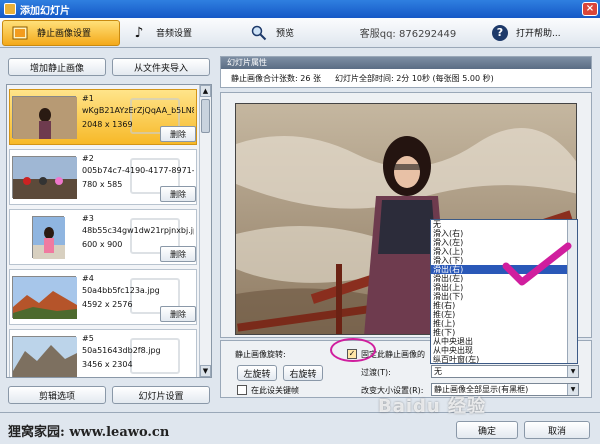 The image size is (600, 444). I want to click on tab-label: 音频设置, so click(174, 34).